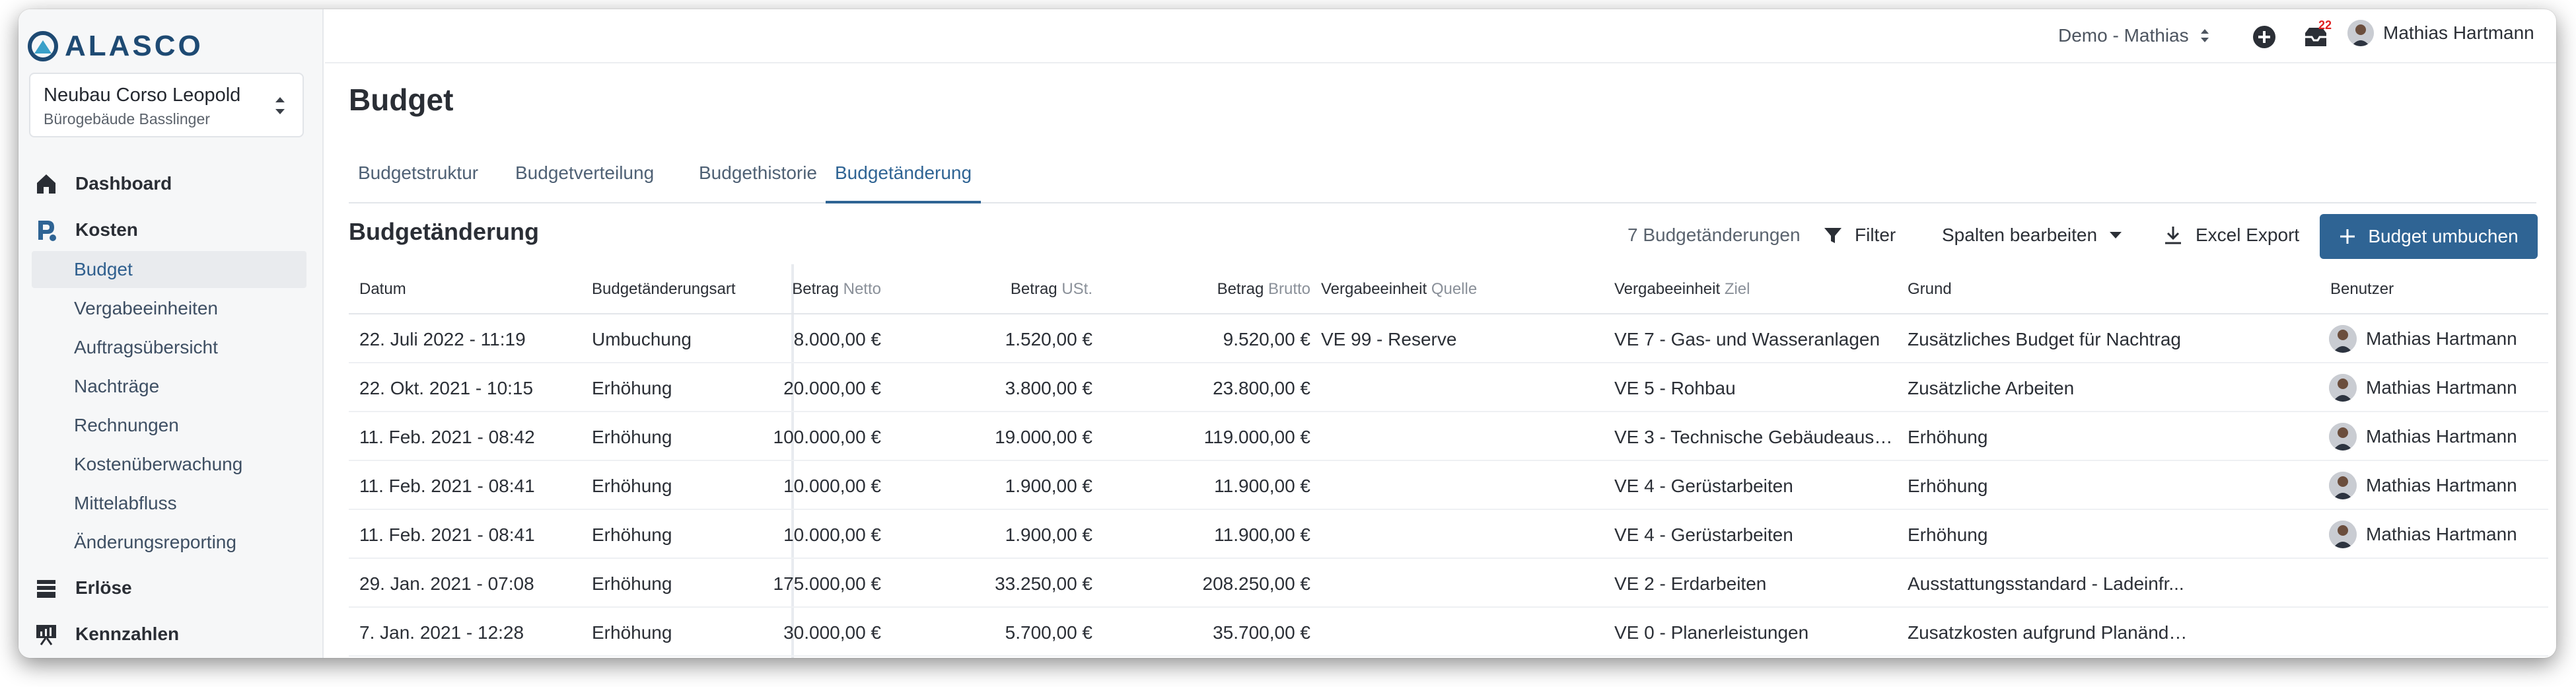  I want to click on cell-ziel: VE 7 - Gas- und Wasseranlagen, so click(1747, 339).